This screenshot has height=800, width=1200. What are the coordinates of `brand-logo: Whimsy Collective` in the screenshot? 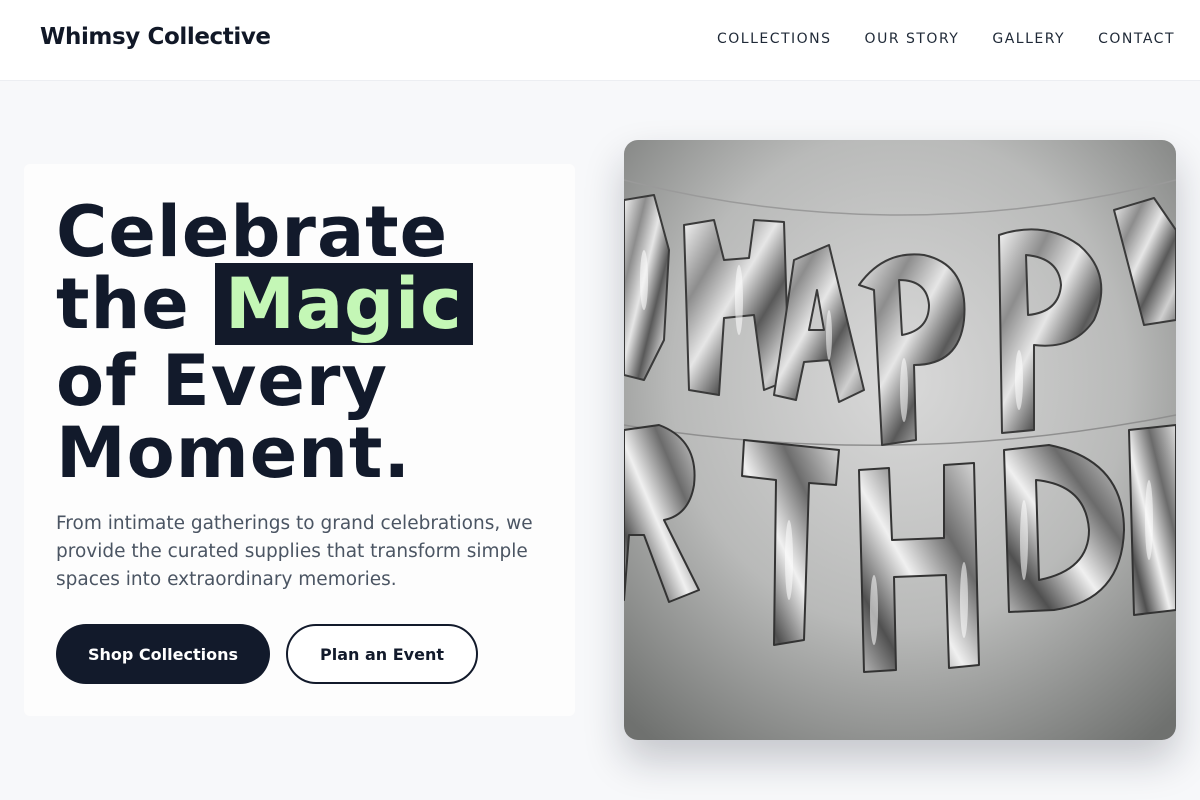 It's located at (155, 37).